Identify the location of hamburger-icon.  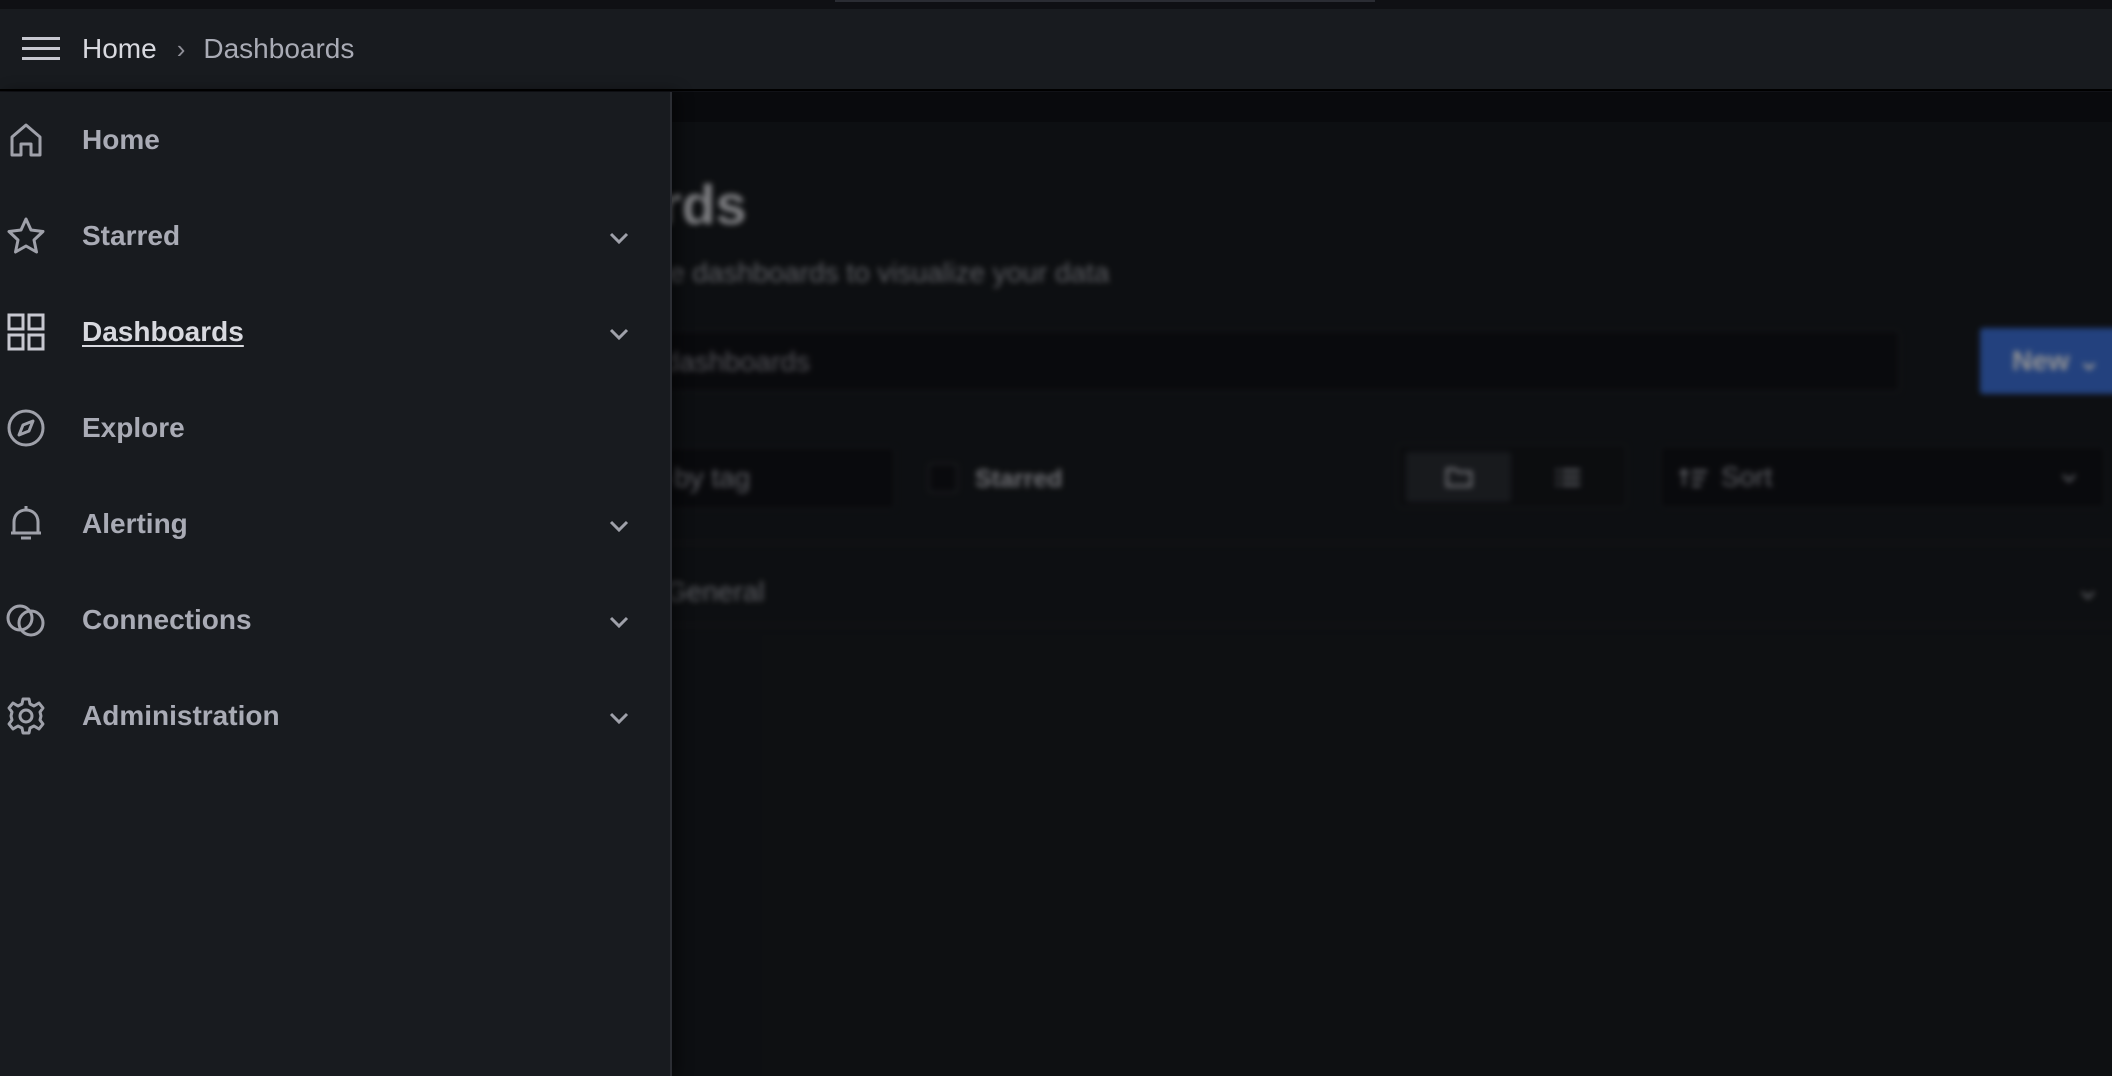
(41, 48).